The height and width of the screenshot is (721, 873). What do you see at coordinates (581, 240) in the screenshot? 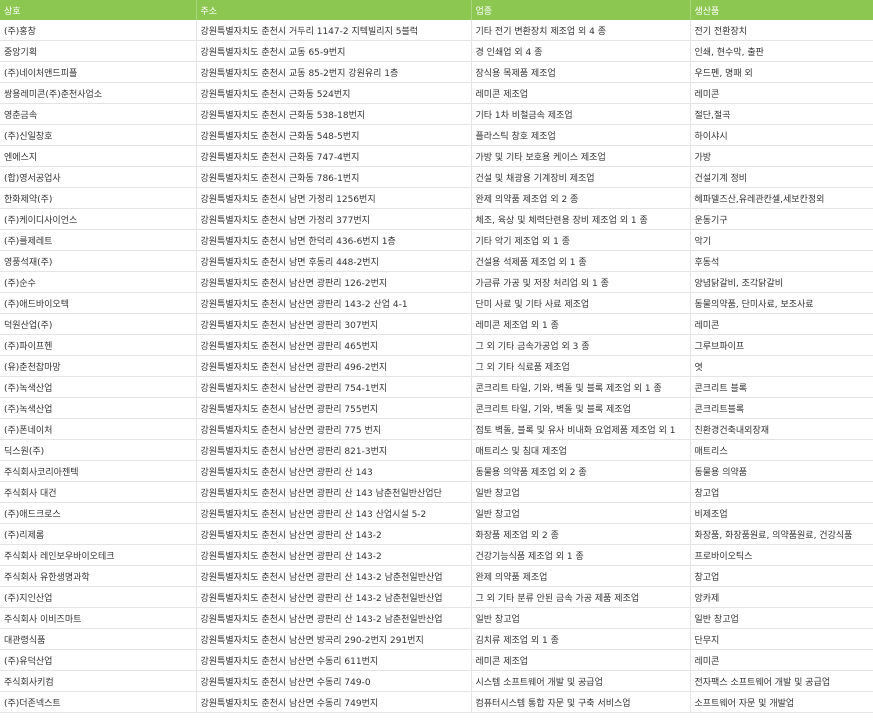
I see `industry-cell: 기타 악기 제조업 외 1 종` at bounding box center [581, 240].